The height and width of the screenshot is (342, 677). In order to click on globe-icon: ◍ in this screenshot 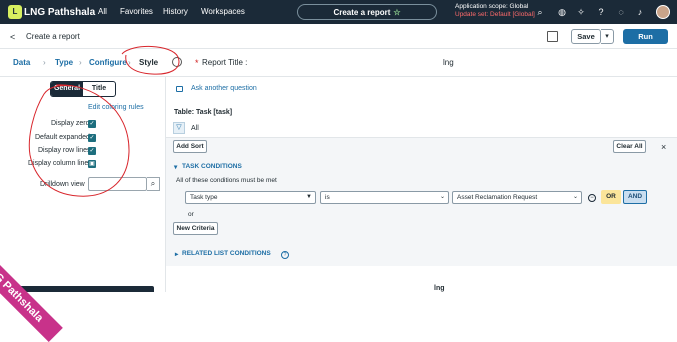, I will do `click(562, 12)`.